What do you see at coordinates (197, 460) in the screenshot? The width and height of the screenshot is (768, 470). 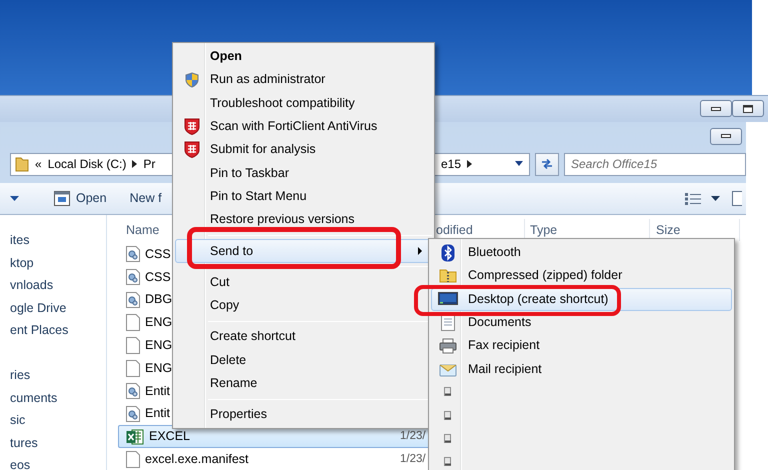 I see `file-name: excel.exe.manifest` at bounding box center [197, 460].